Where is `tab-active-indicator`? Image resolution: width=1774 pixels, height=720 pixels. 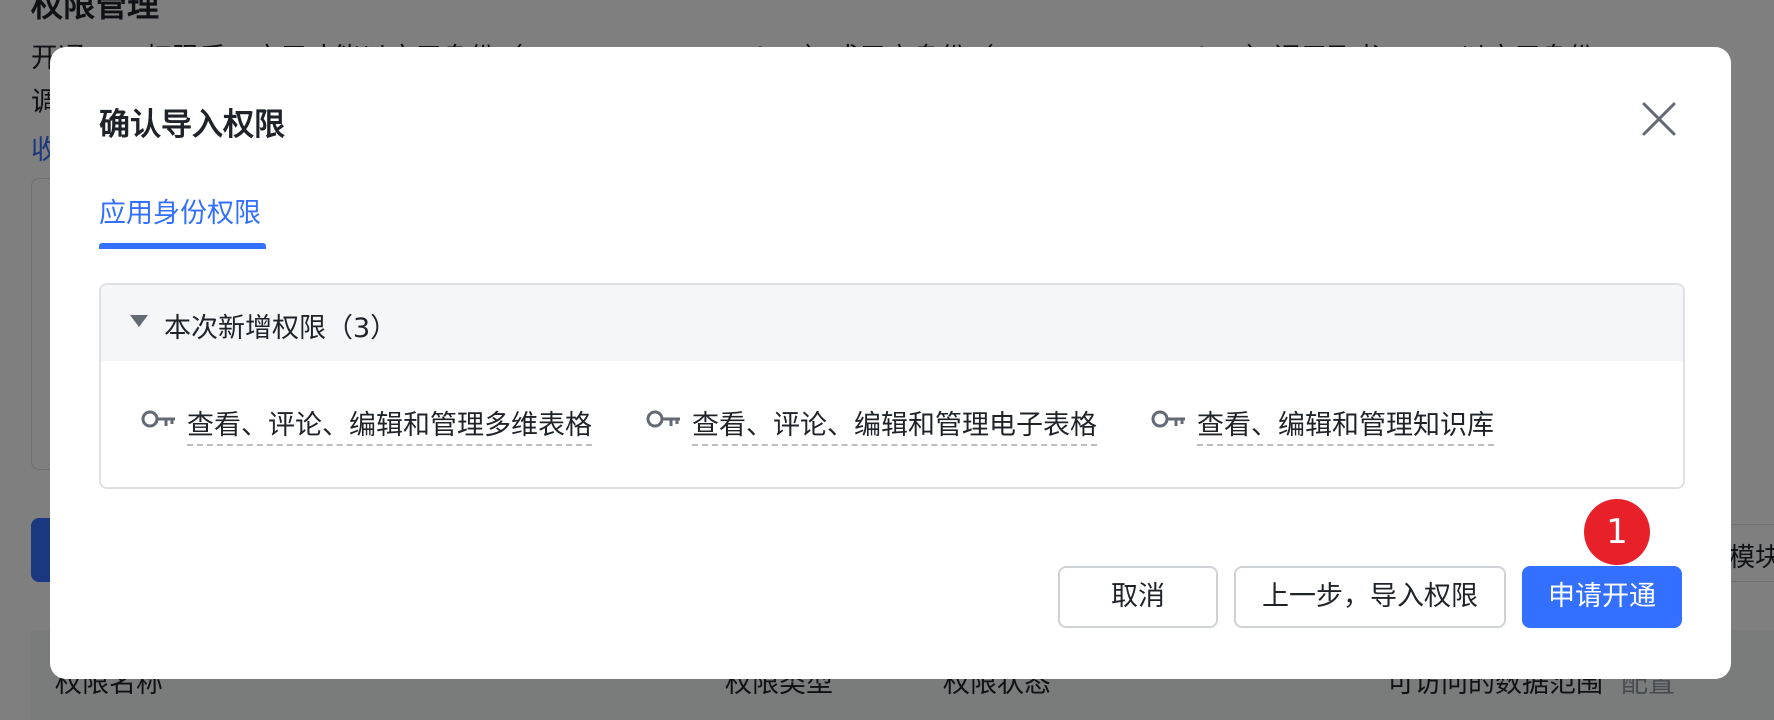 tab-active-indicator is located at coordinates (182, 246).